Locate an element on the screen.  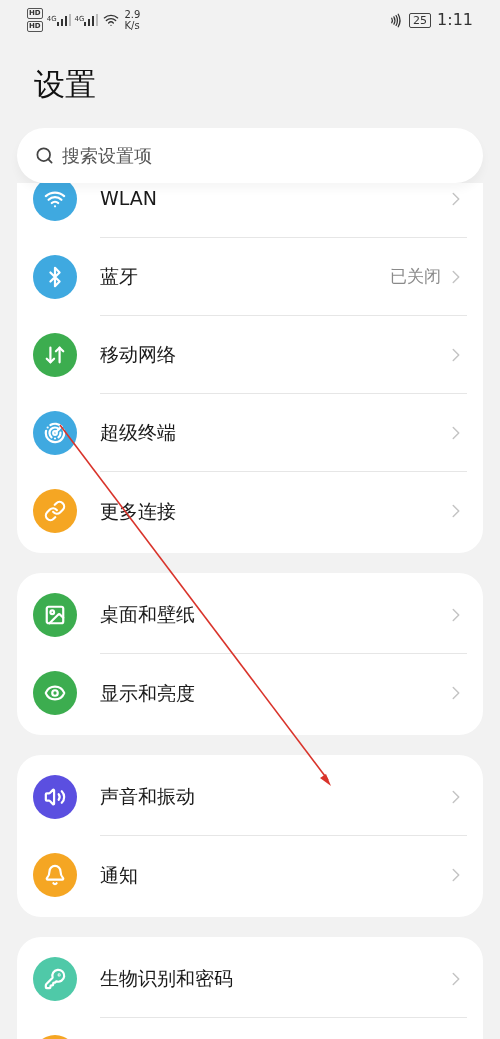
wifi-icon is located at coordinates (111, 20).